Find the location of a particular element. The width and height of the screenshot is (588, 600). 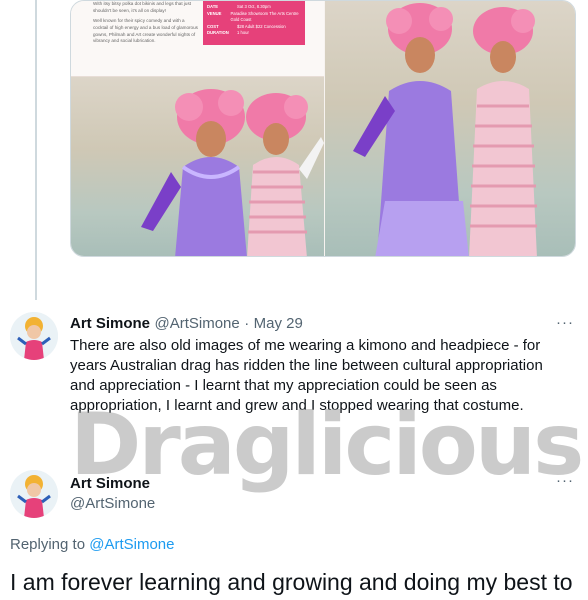

replying-to: Replying to @ArtSimone is located at coordinates (92, 544).